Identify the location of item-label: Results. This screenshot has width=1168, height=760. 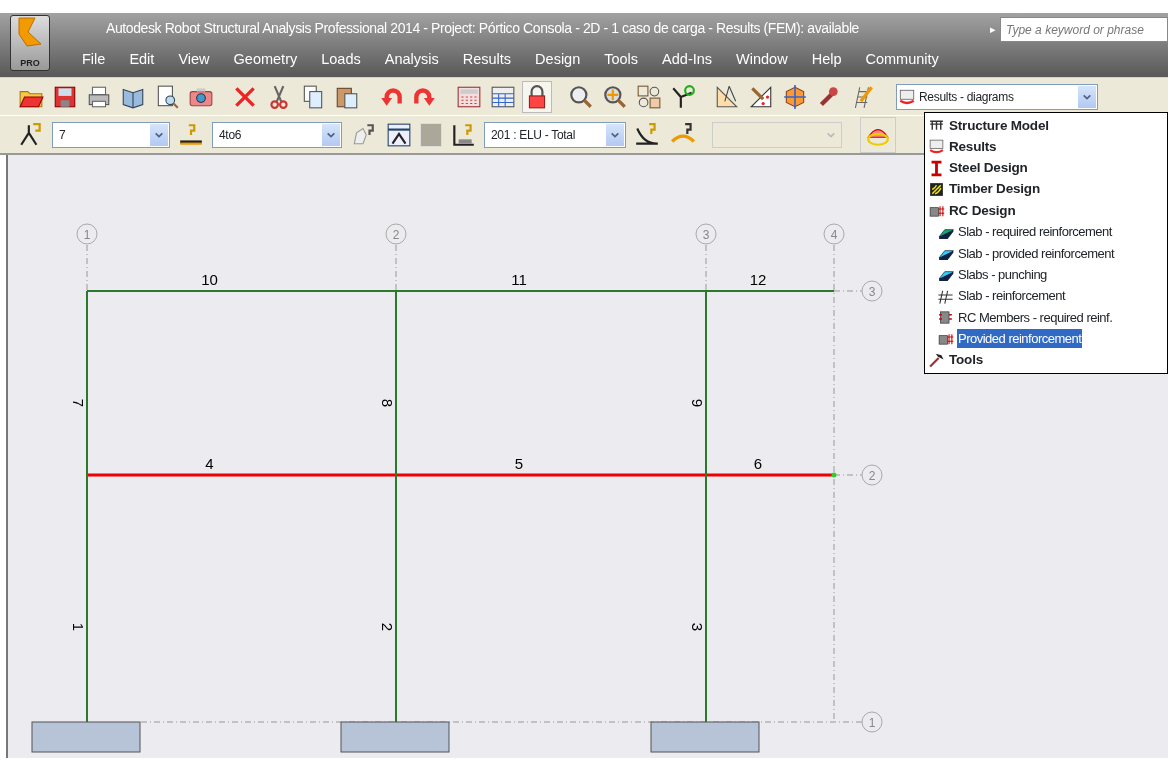
(973, 146).